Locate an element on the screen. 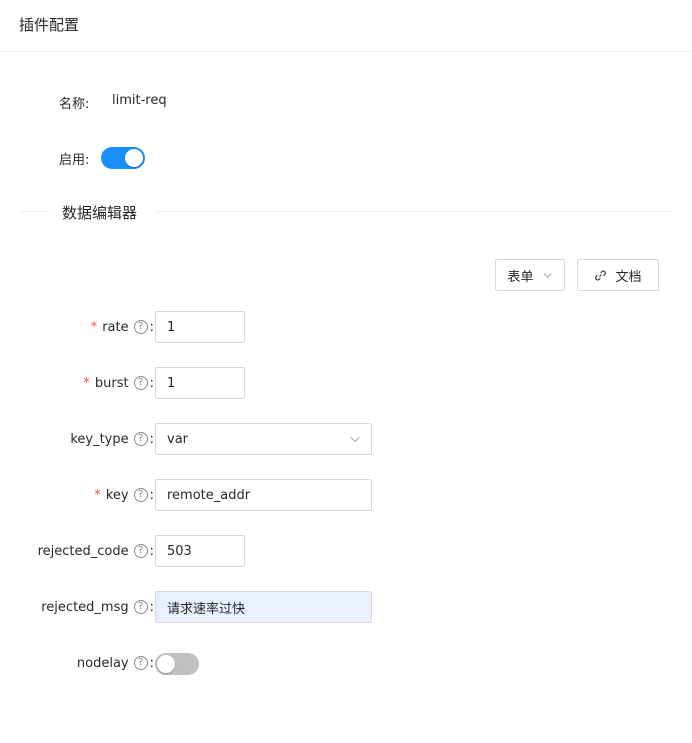 The height and width of the screenshot is (743, 692). divider-line-left is located at coordinates (34, 211).